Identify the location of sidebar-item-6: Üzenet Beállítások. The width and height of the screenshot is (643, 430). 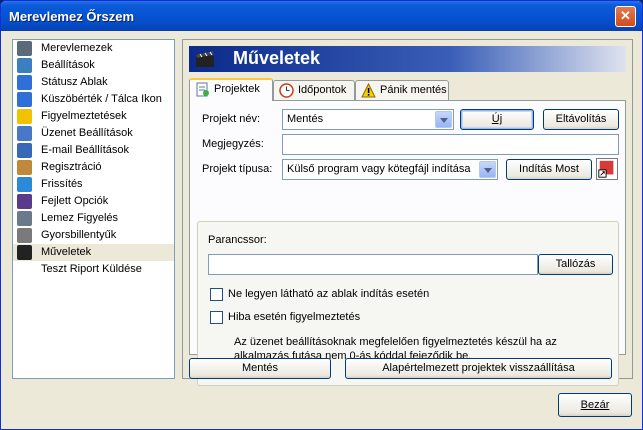
(93, 133).